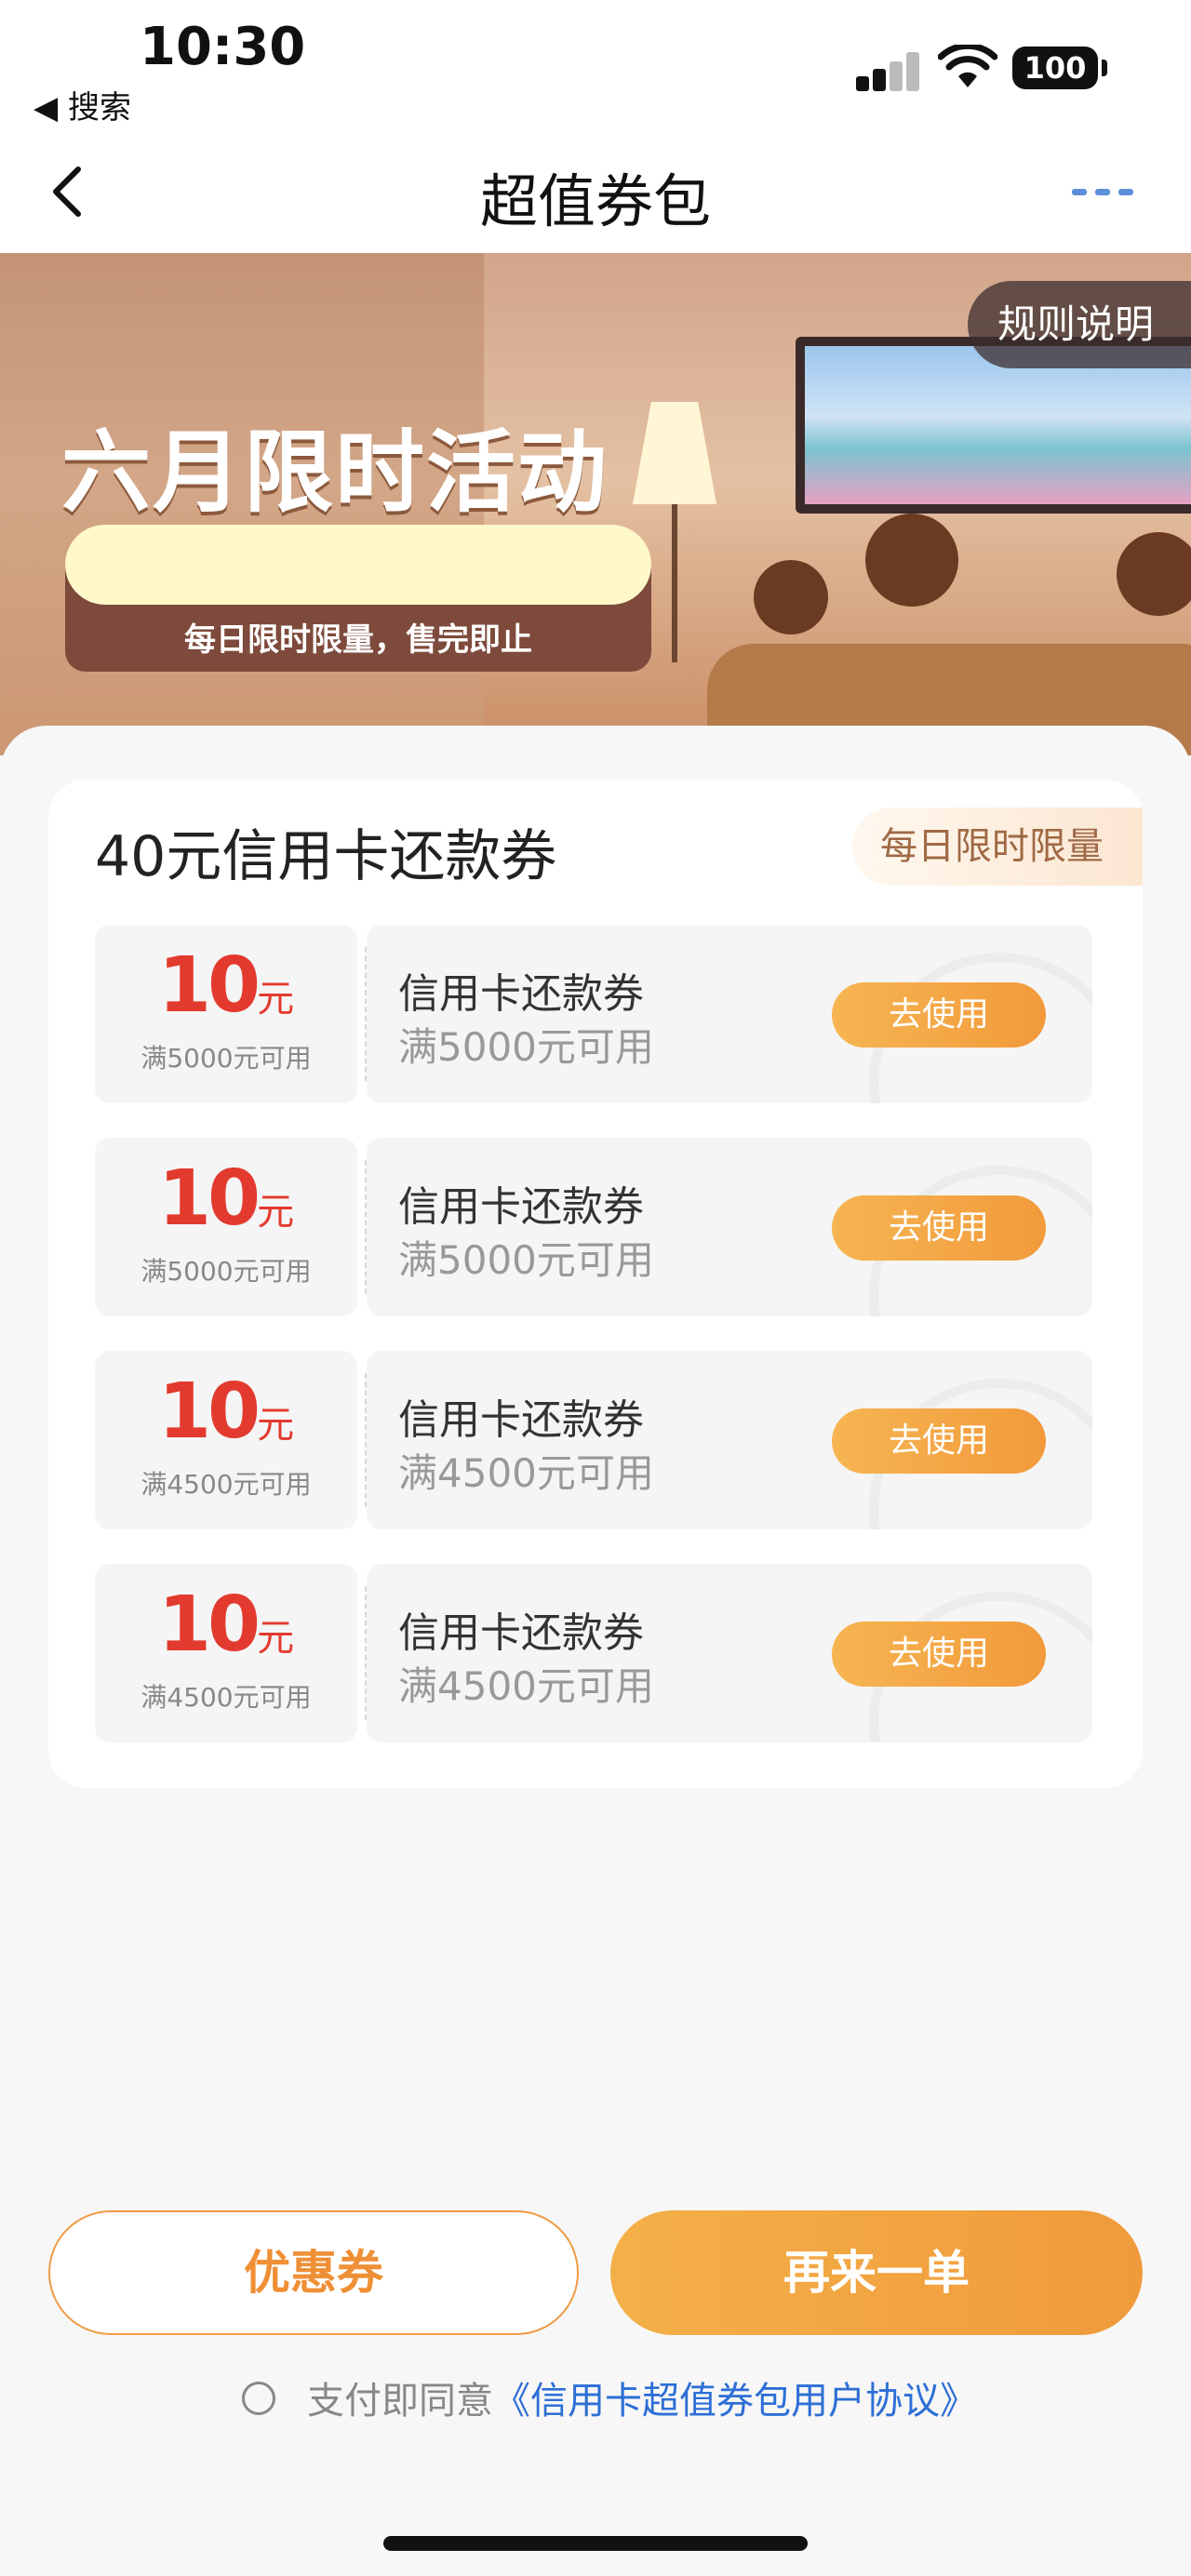  What do you see at coordinates (595, 2543) in the screenshot?
I see `home-indicator` at bounding box center [595, 2543].